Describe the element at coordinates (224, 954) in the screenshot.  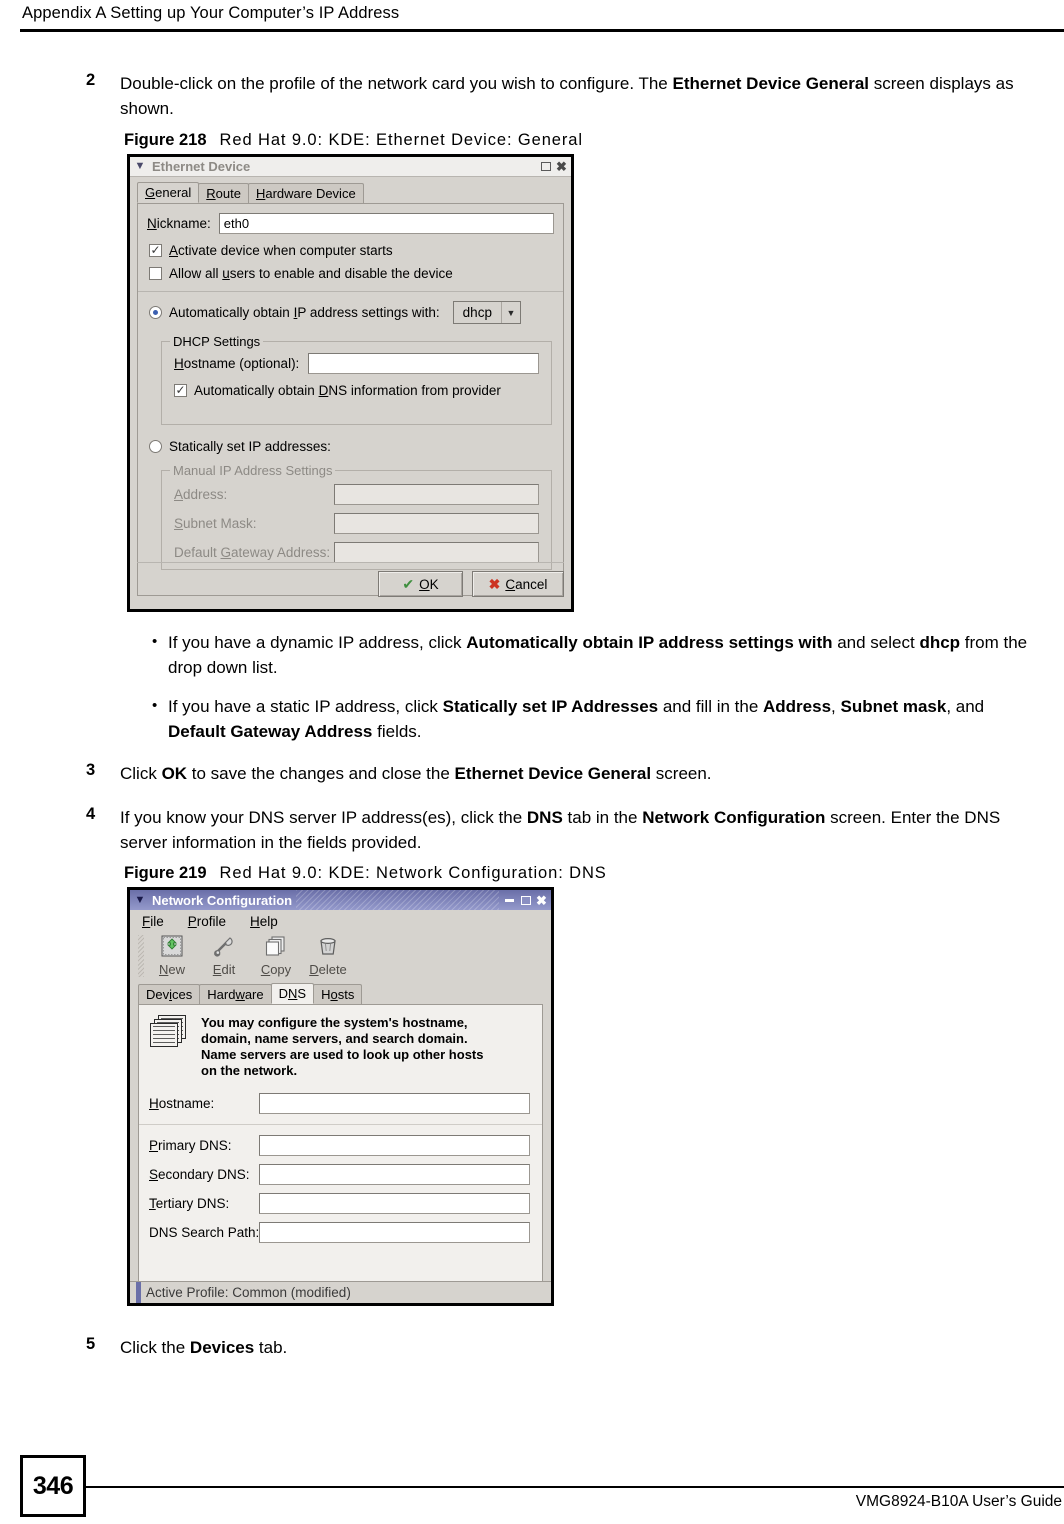
I see `toolbar-edit-button: Edit` at that location.